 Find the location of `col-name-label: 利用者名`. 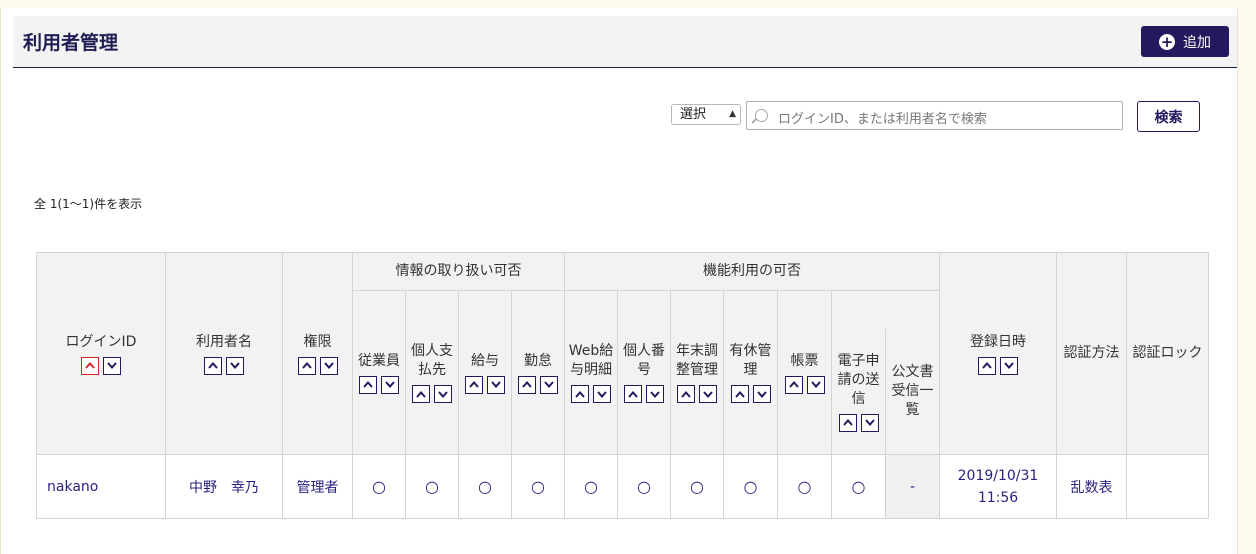

col-name-label: 利用者名 is located at coordinates (224, 341).